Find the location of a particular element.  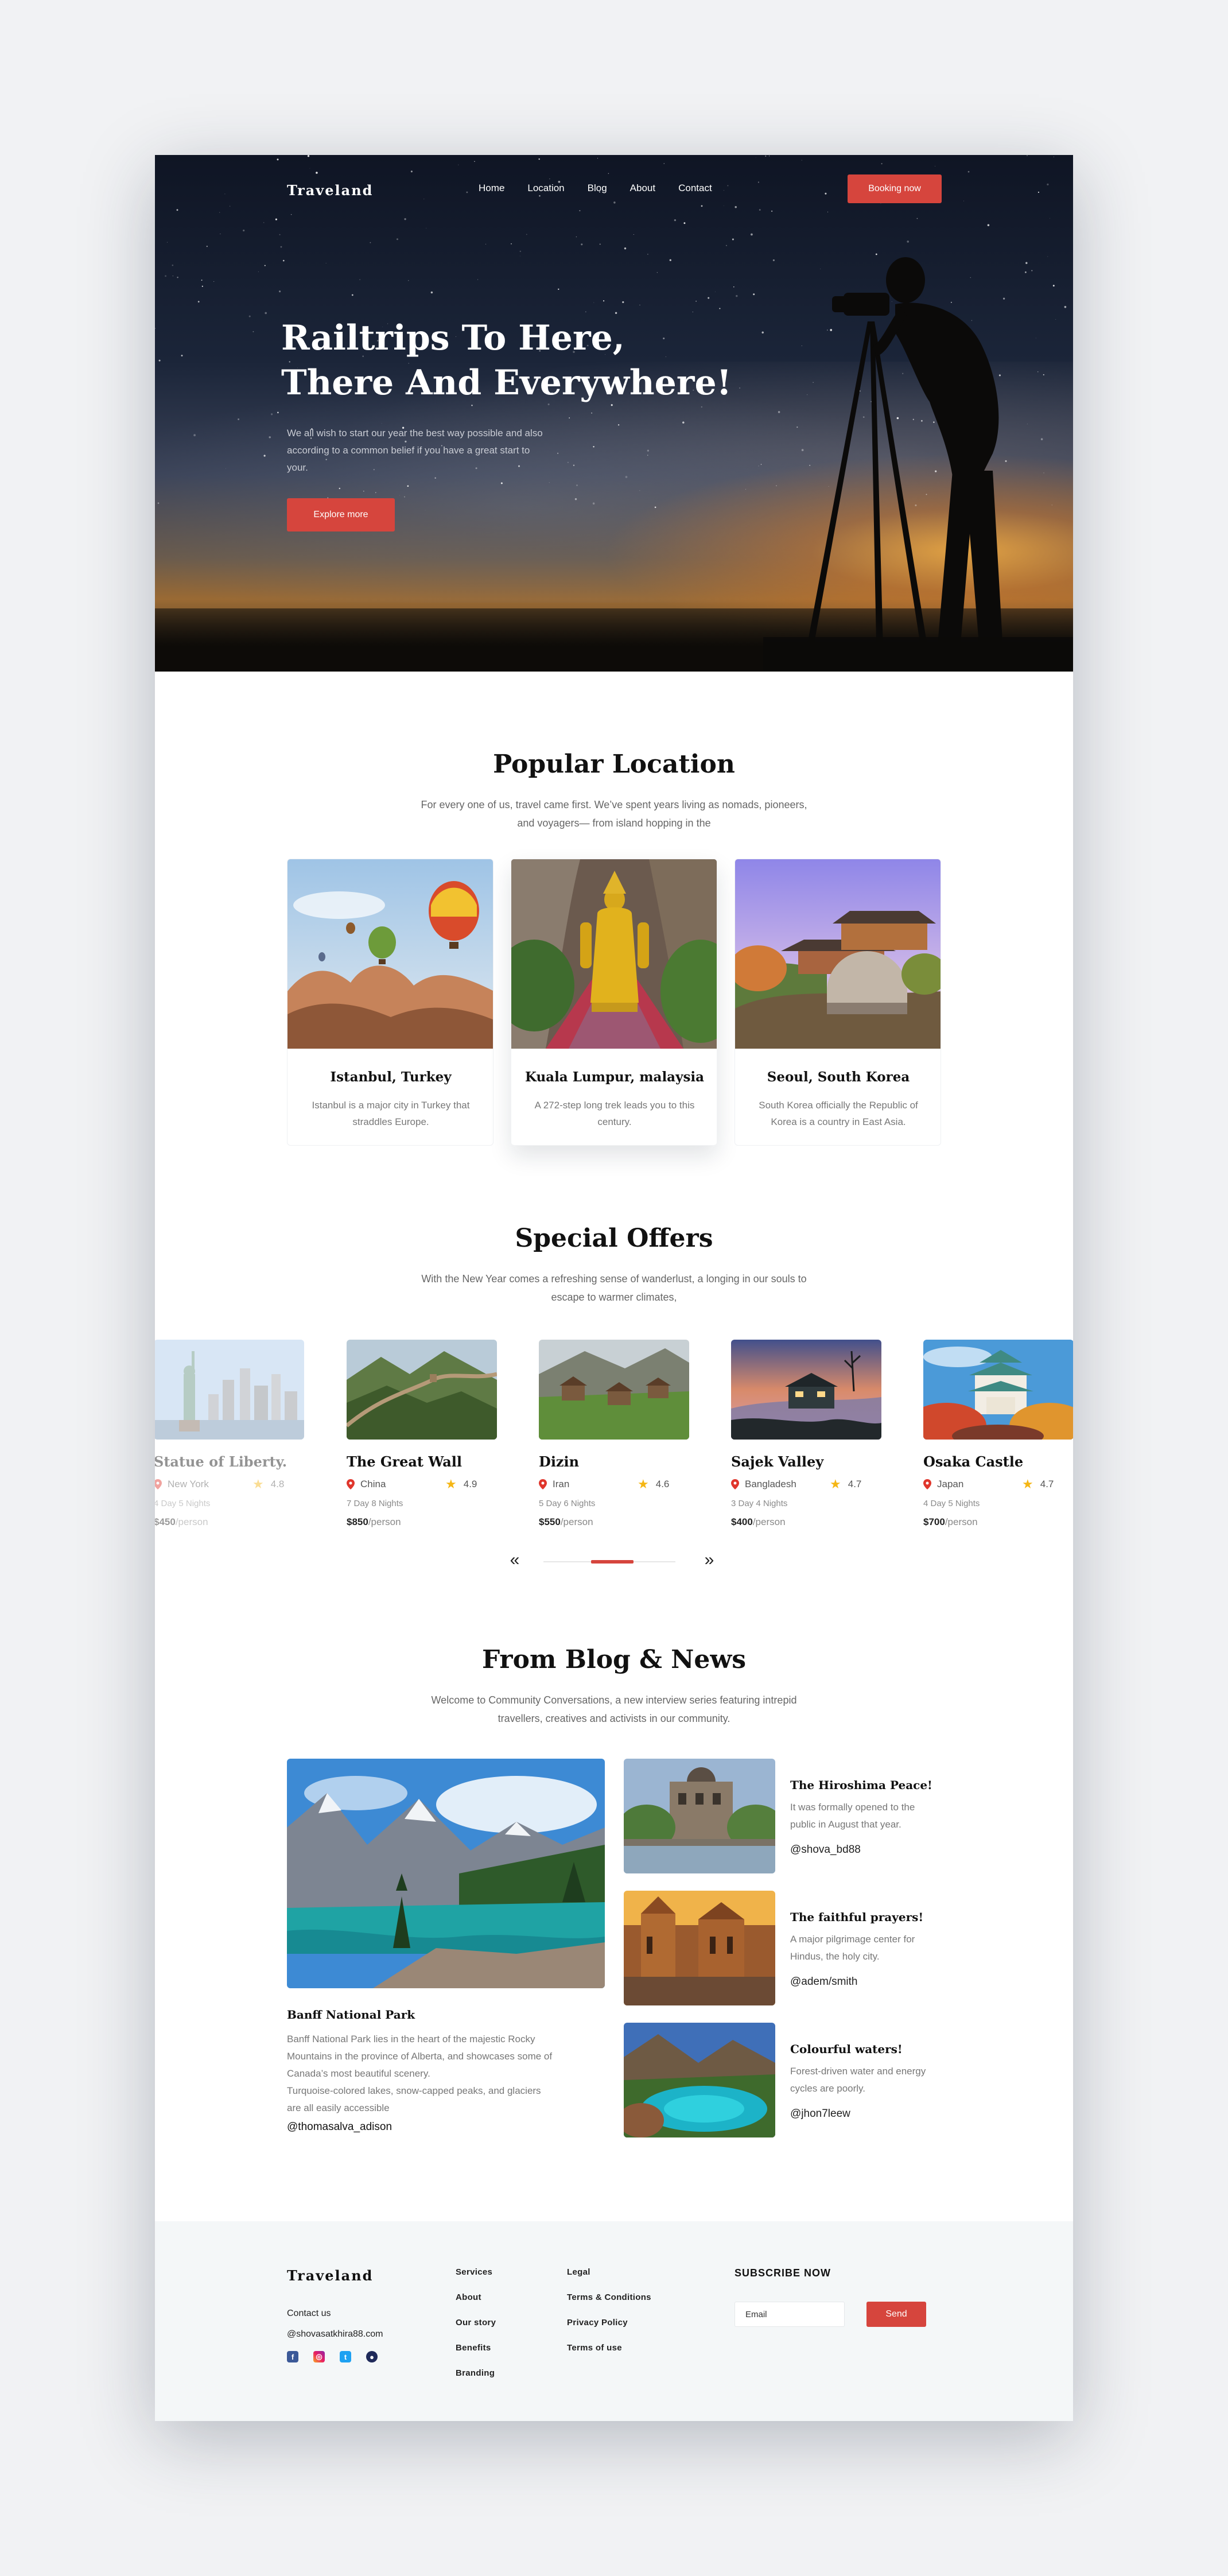

nav-blog: Blog is located at coordinates (597, 188).